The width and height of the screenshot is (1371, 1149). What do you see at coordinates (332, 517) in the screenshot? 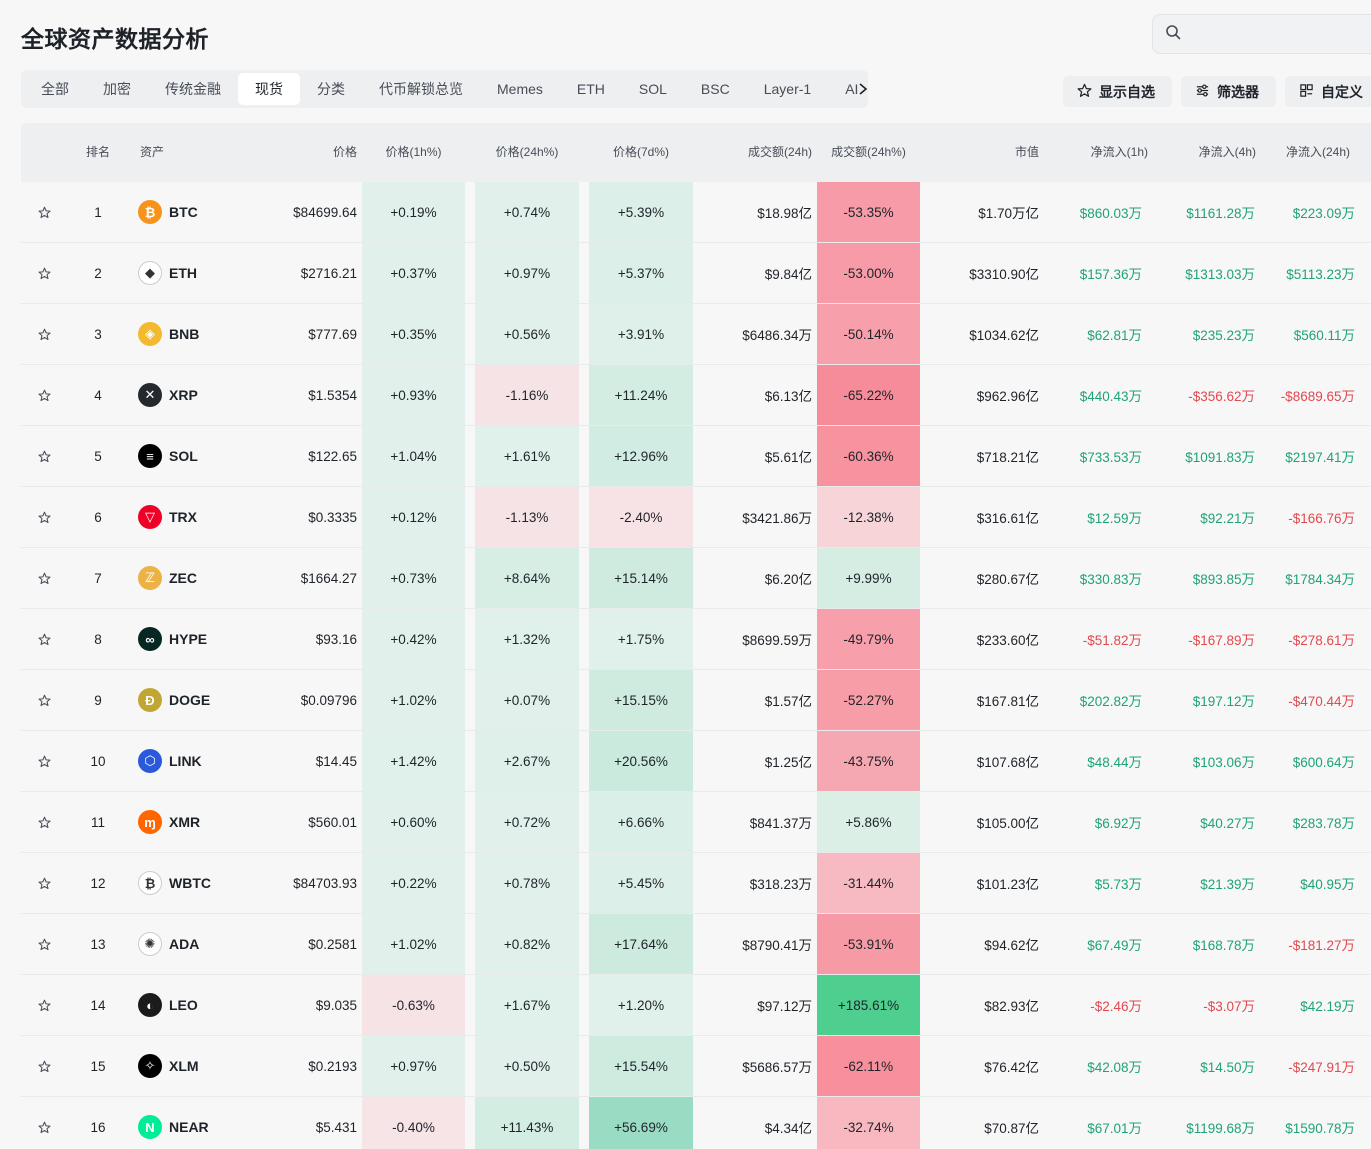
I see `cell-price: $0.3335` at bounding box center [332, 517].